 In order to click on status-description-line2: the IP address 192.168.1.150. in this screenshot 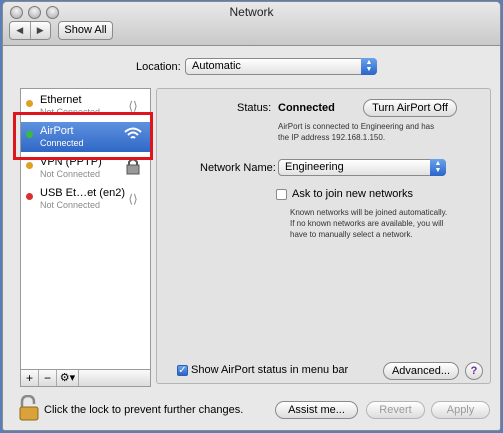, I will do `click(332, 137)`.